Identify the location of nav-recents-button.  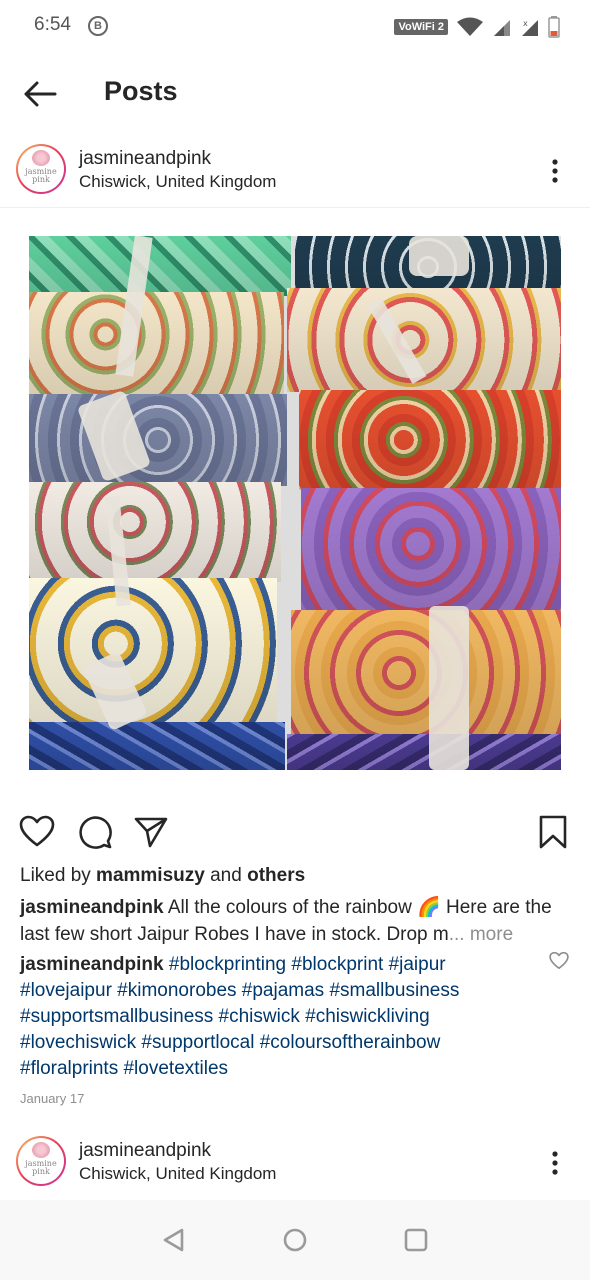
(416, 1240).